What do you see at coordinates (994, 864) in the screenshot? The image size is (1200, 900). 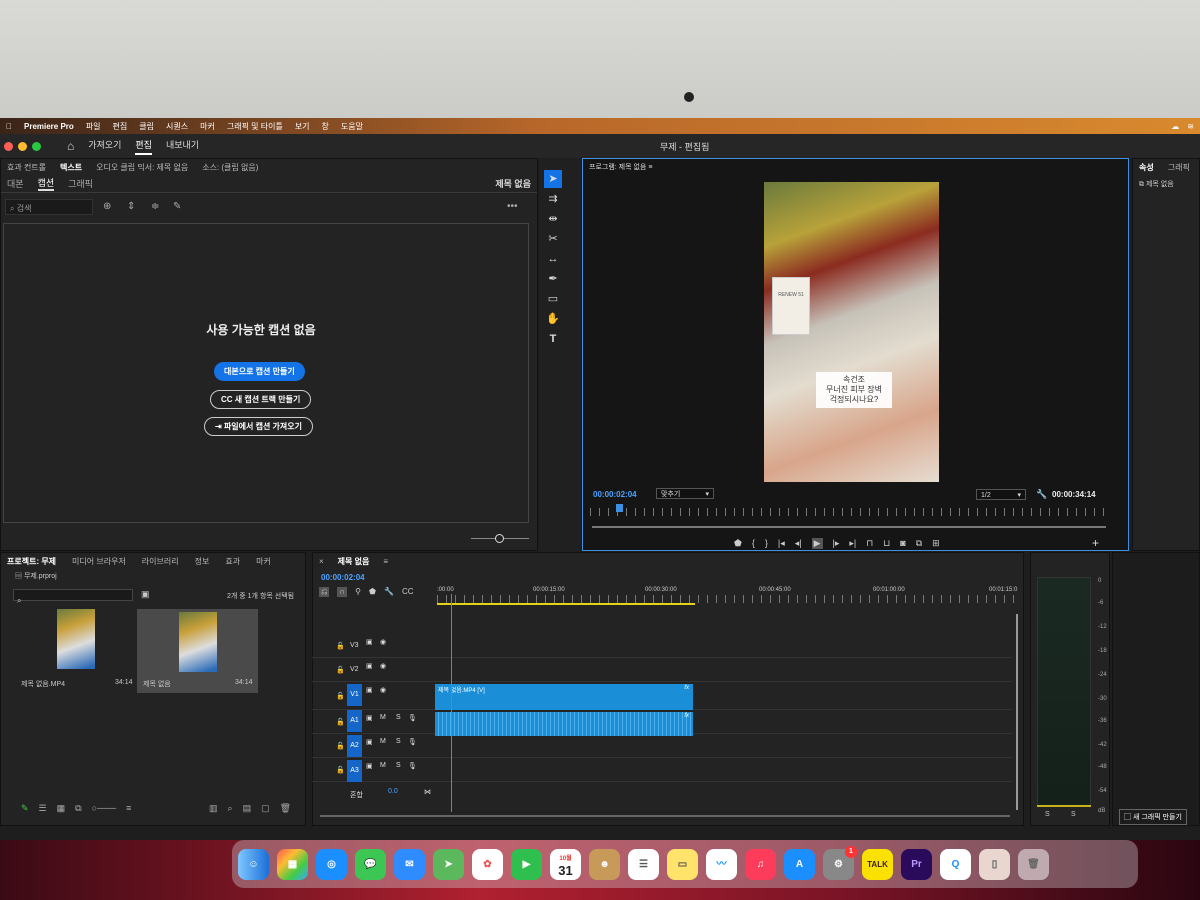 I see `document-thumbnail-icon: ▯` at bounding box center [994, 864].